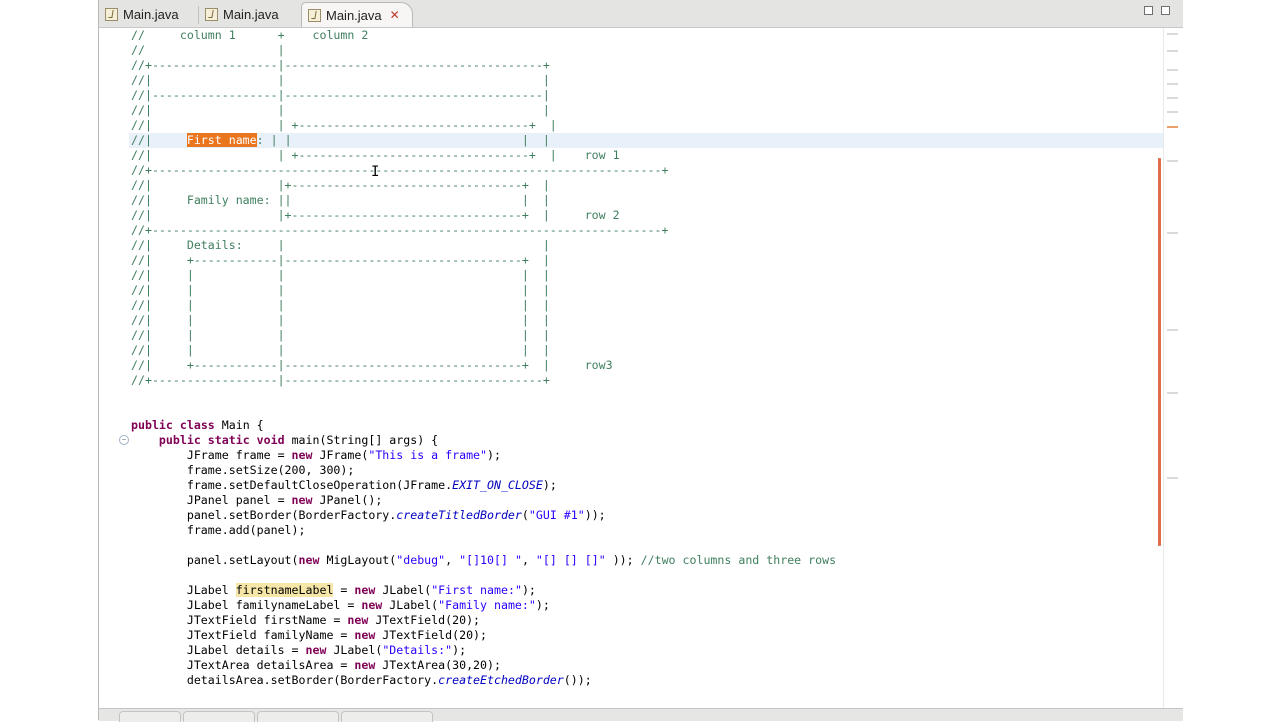 The image size is (1280, 722). What do you see at coordinates (159, 140) in the screenshot?
I see `code-token: //|` at bounding box center [159, 140].